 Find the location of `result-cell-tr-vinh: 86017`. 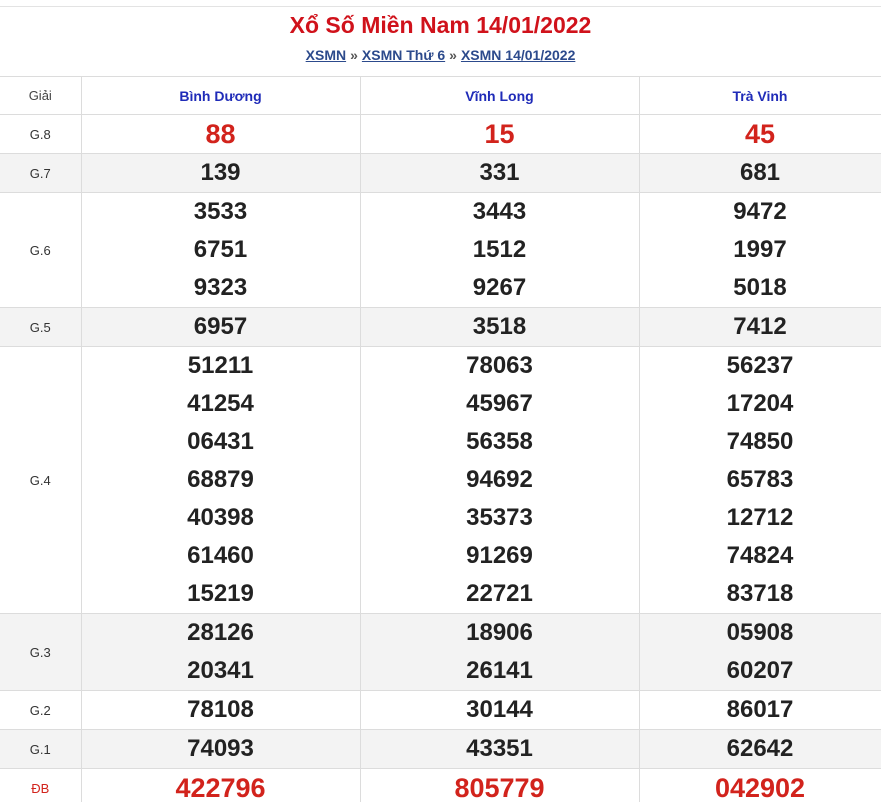

result-cell-tr-vinh: 86017 is located at coordinates (759, 710).